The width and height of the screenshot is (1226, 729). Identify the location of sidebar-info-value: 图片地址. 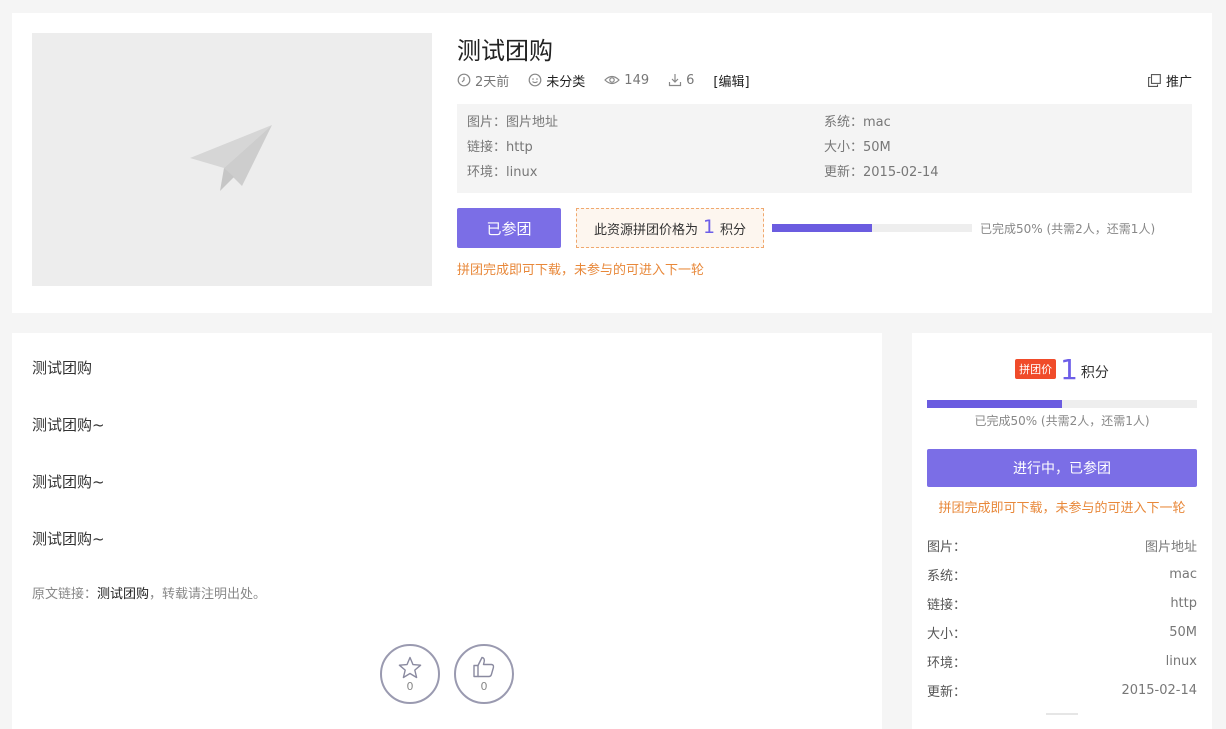
(1170, 547).